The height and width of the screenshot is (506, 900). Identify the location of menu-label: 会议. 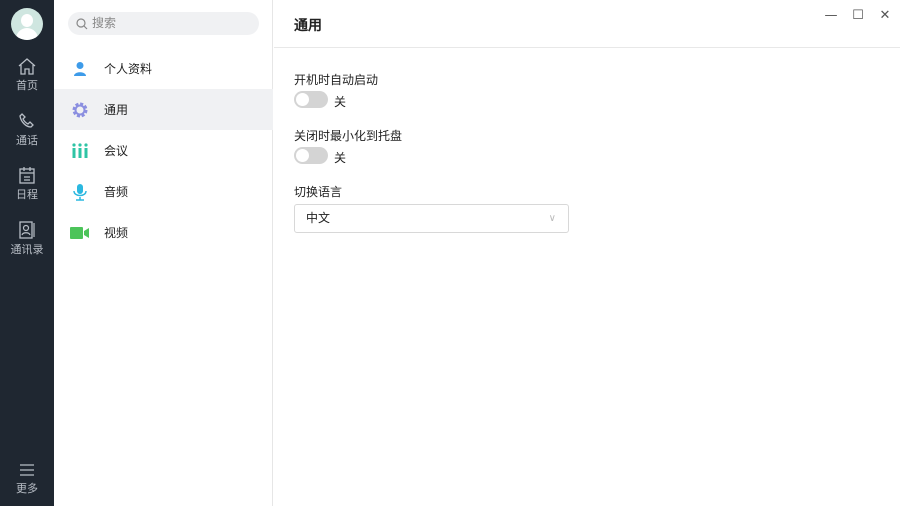
(116, 151).